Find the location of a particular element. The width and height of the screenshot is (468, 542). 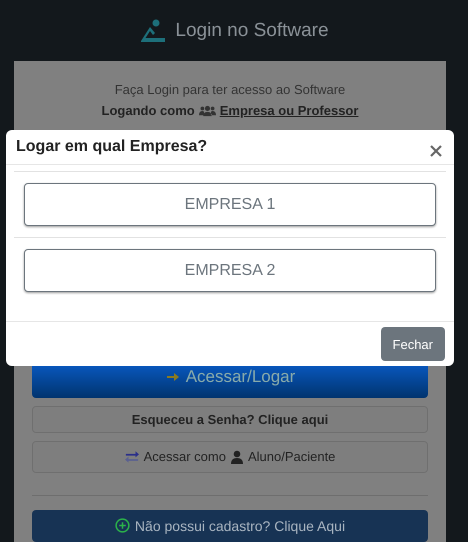

logo-icon is located at coordinates (153, 30).